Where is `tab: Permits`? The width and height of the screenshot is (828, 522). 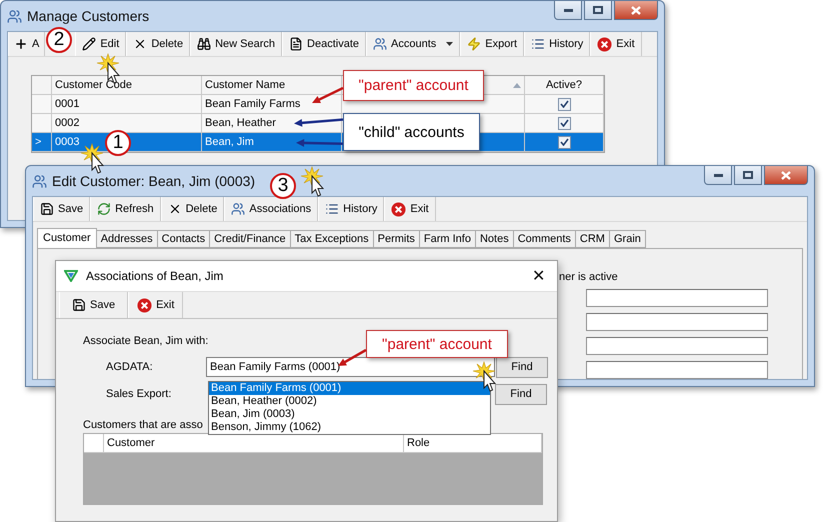 tab: Permits is located at coordinates (396, 239).